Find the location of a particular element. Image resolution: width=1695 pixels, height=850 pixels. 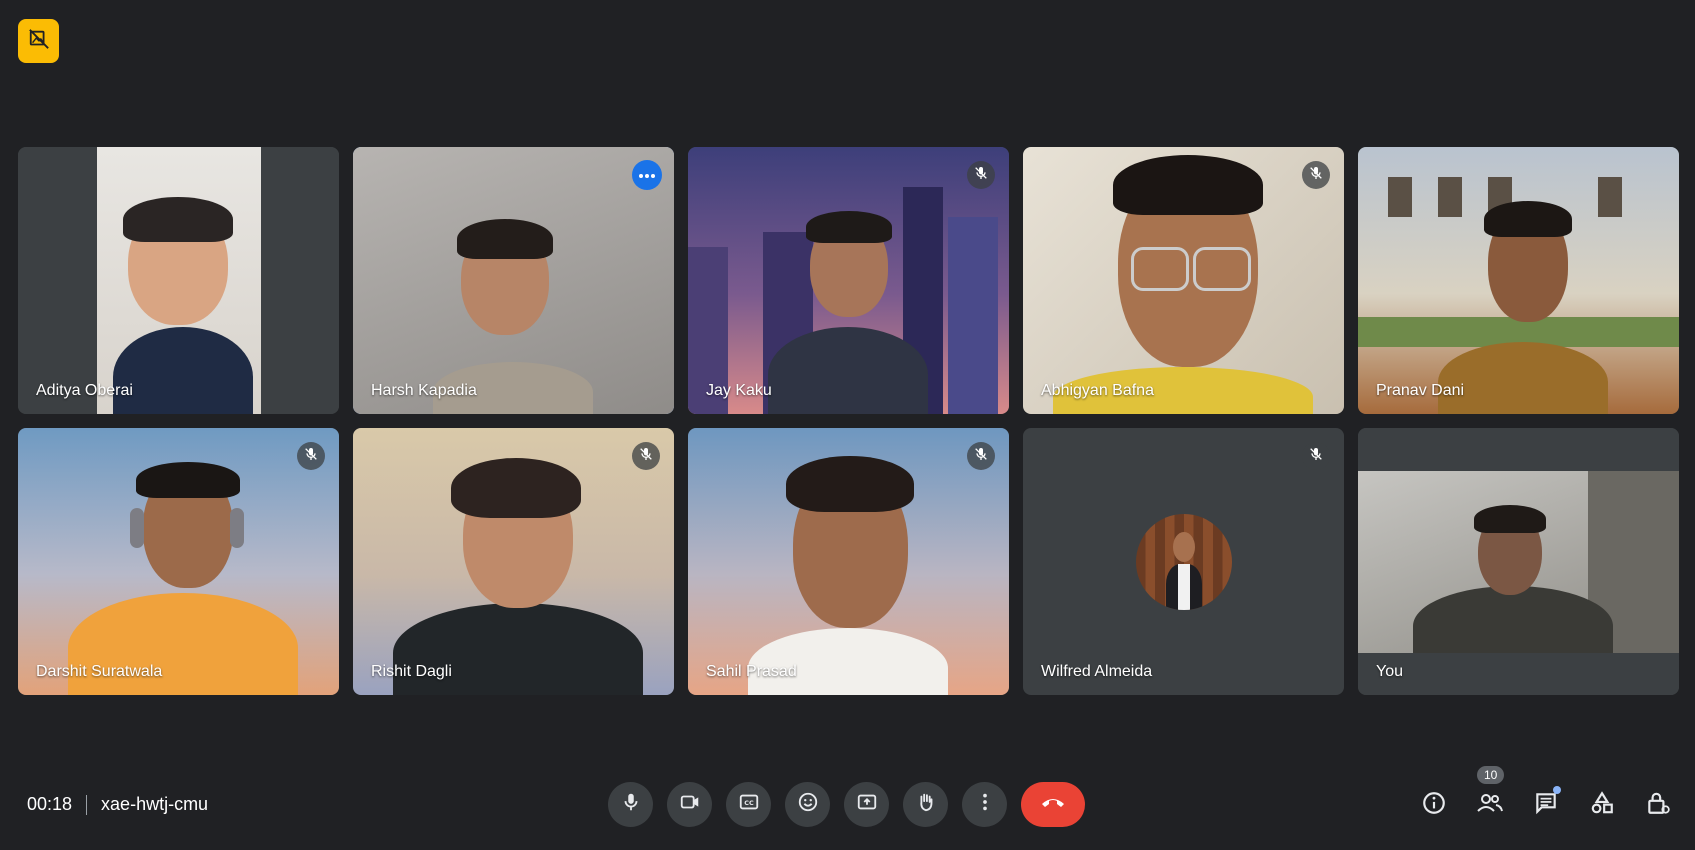

avatar is located at coordinates (1183, 561).